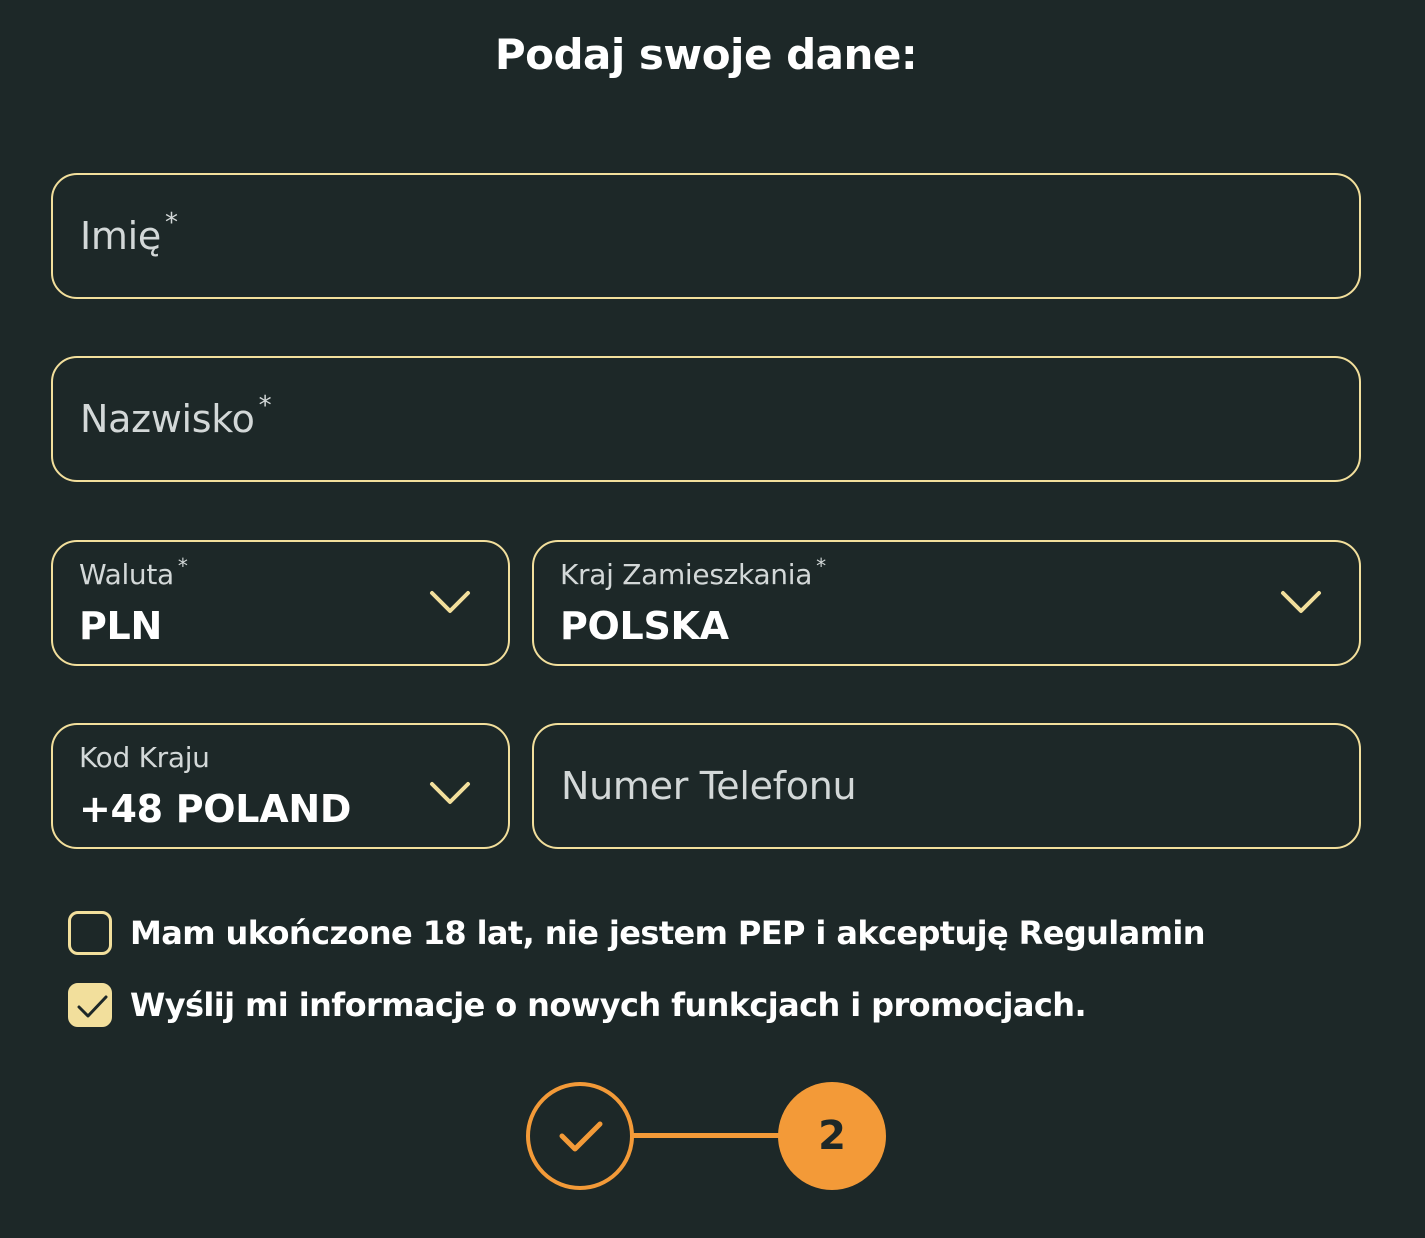 The width and height of the screenshot is (1425, 1238). I want to click on terms-checkbox, so click(90, 933).